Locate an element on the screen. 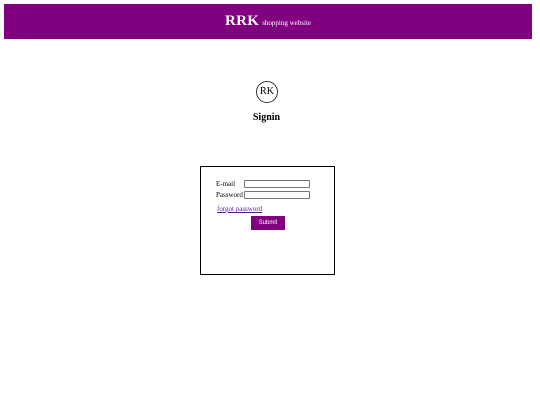 The width and height of the screenshot is (540, 405). brand-tagline: shopping website is located at coordinates (287, 23).